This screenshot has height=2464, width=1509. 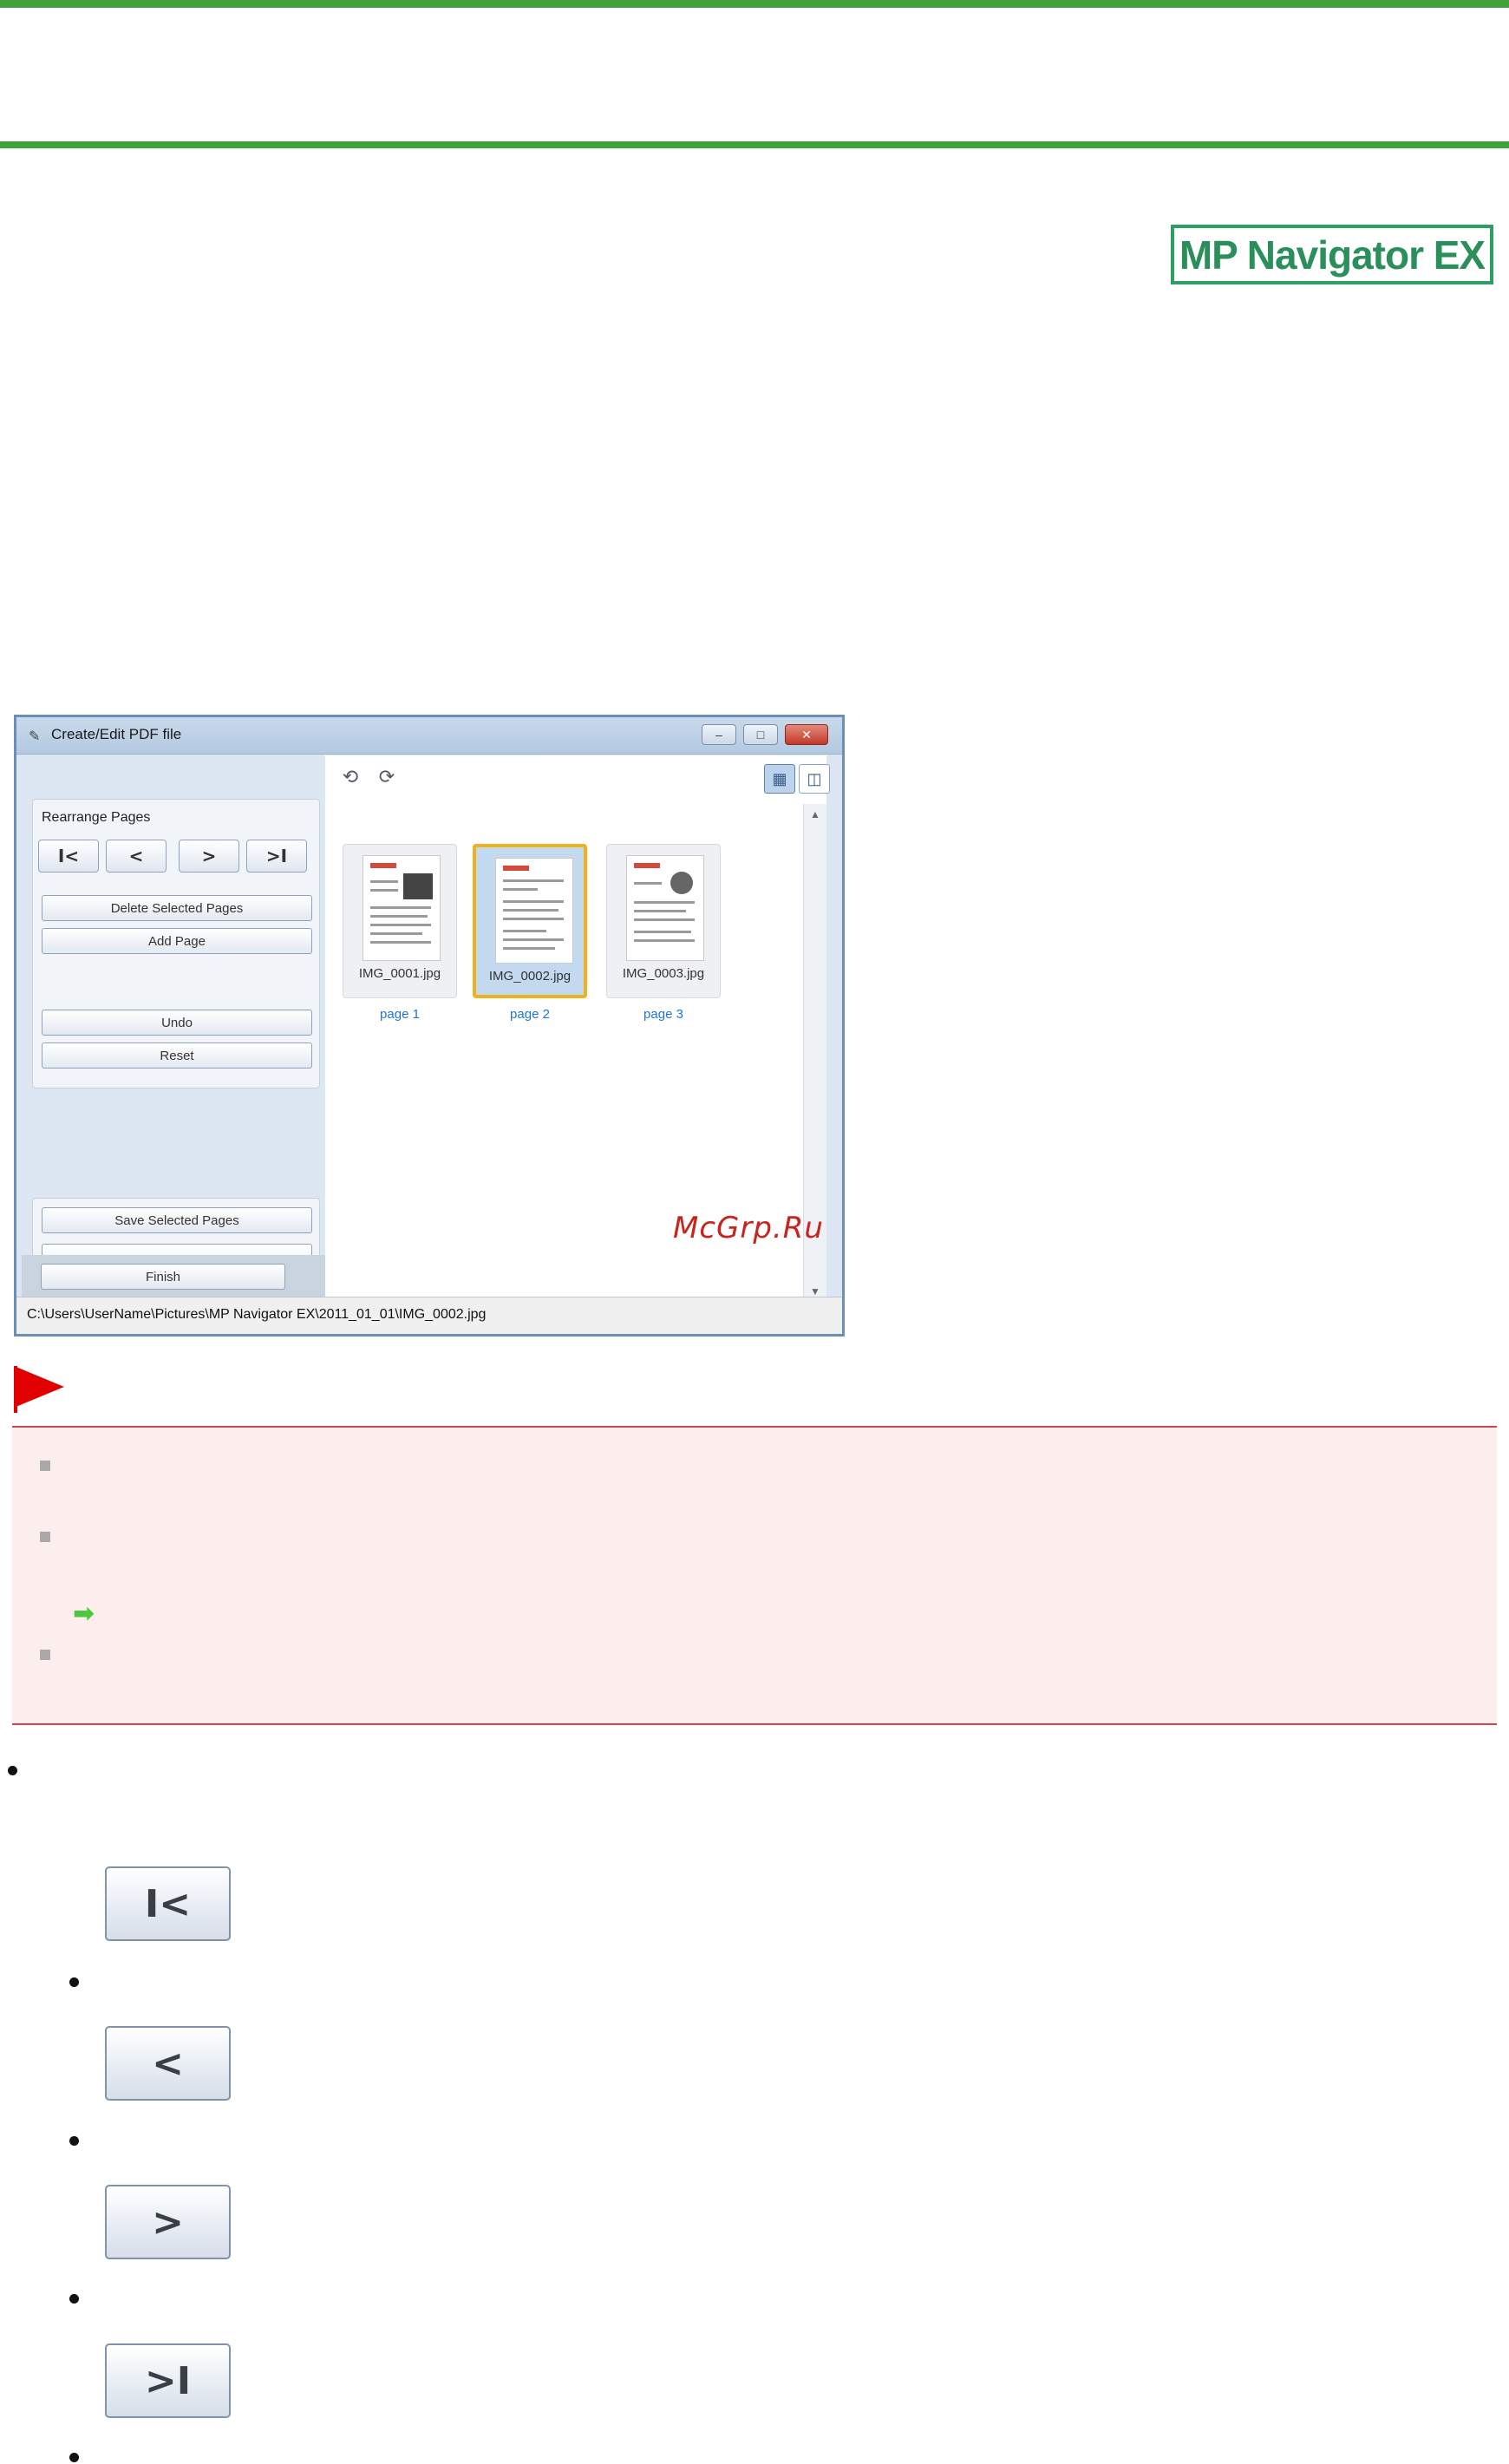 I want to click on reset-button: Reset, so click(x=177, y=1055).